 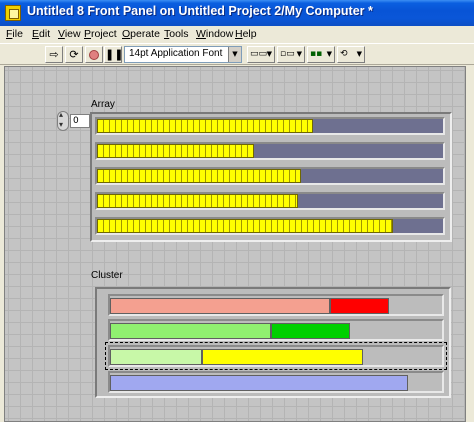 I want to click on reorder-icon: ⟲, so click(x=344, y=54).